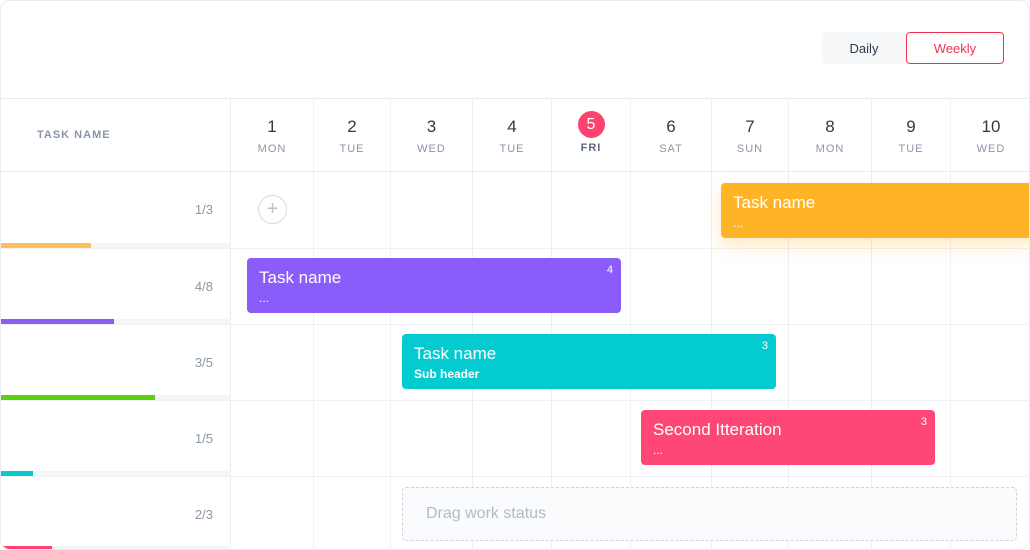 The image size is (1030, 550). What do you see at coordinates (991, 126) in the screenshot?
I see `day-number: 10` at bounding box center [991, 126].